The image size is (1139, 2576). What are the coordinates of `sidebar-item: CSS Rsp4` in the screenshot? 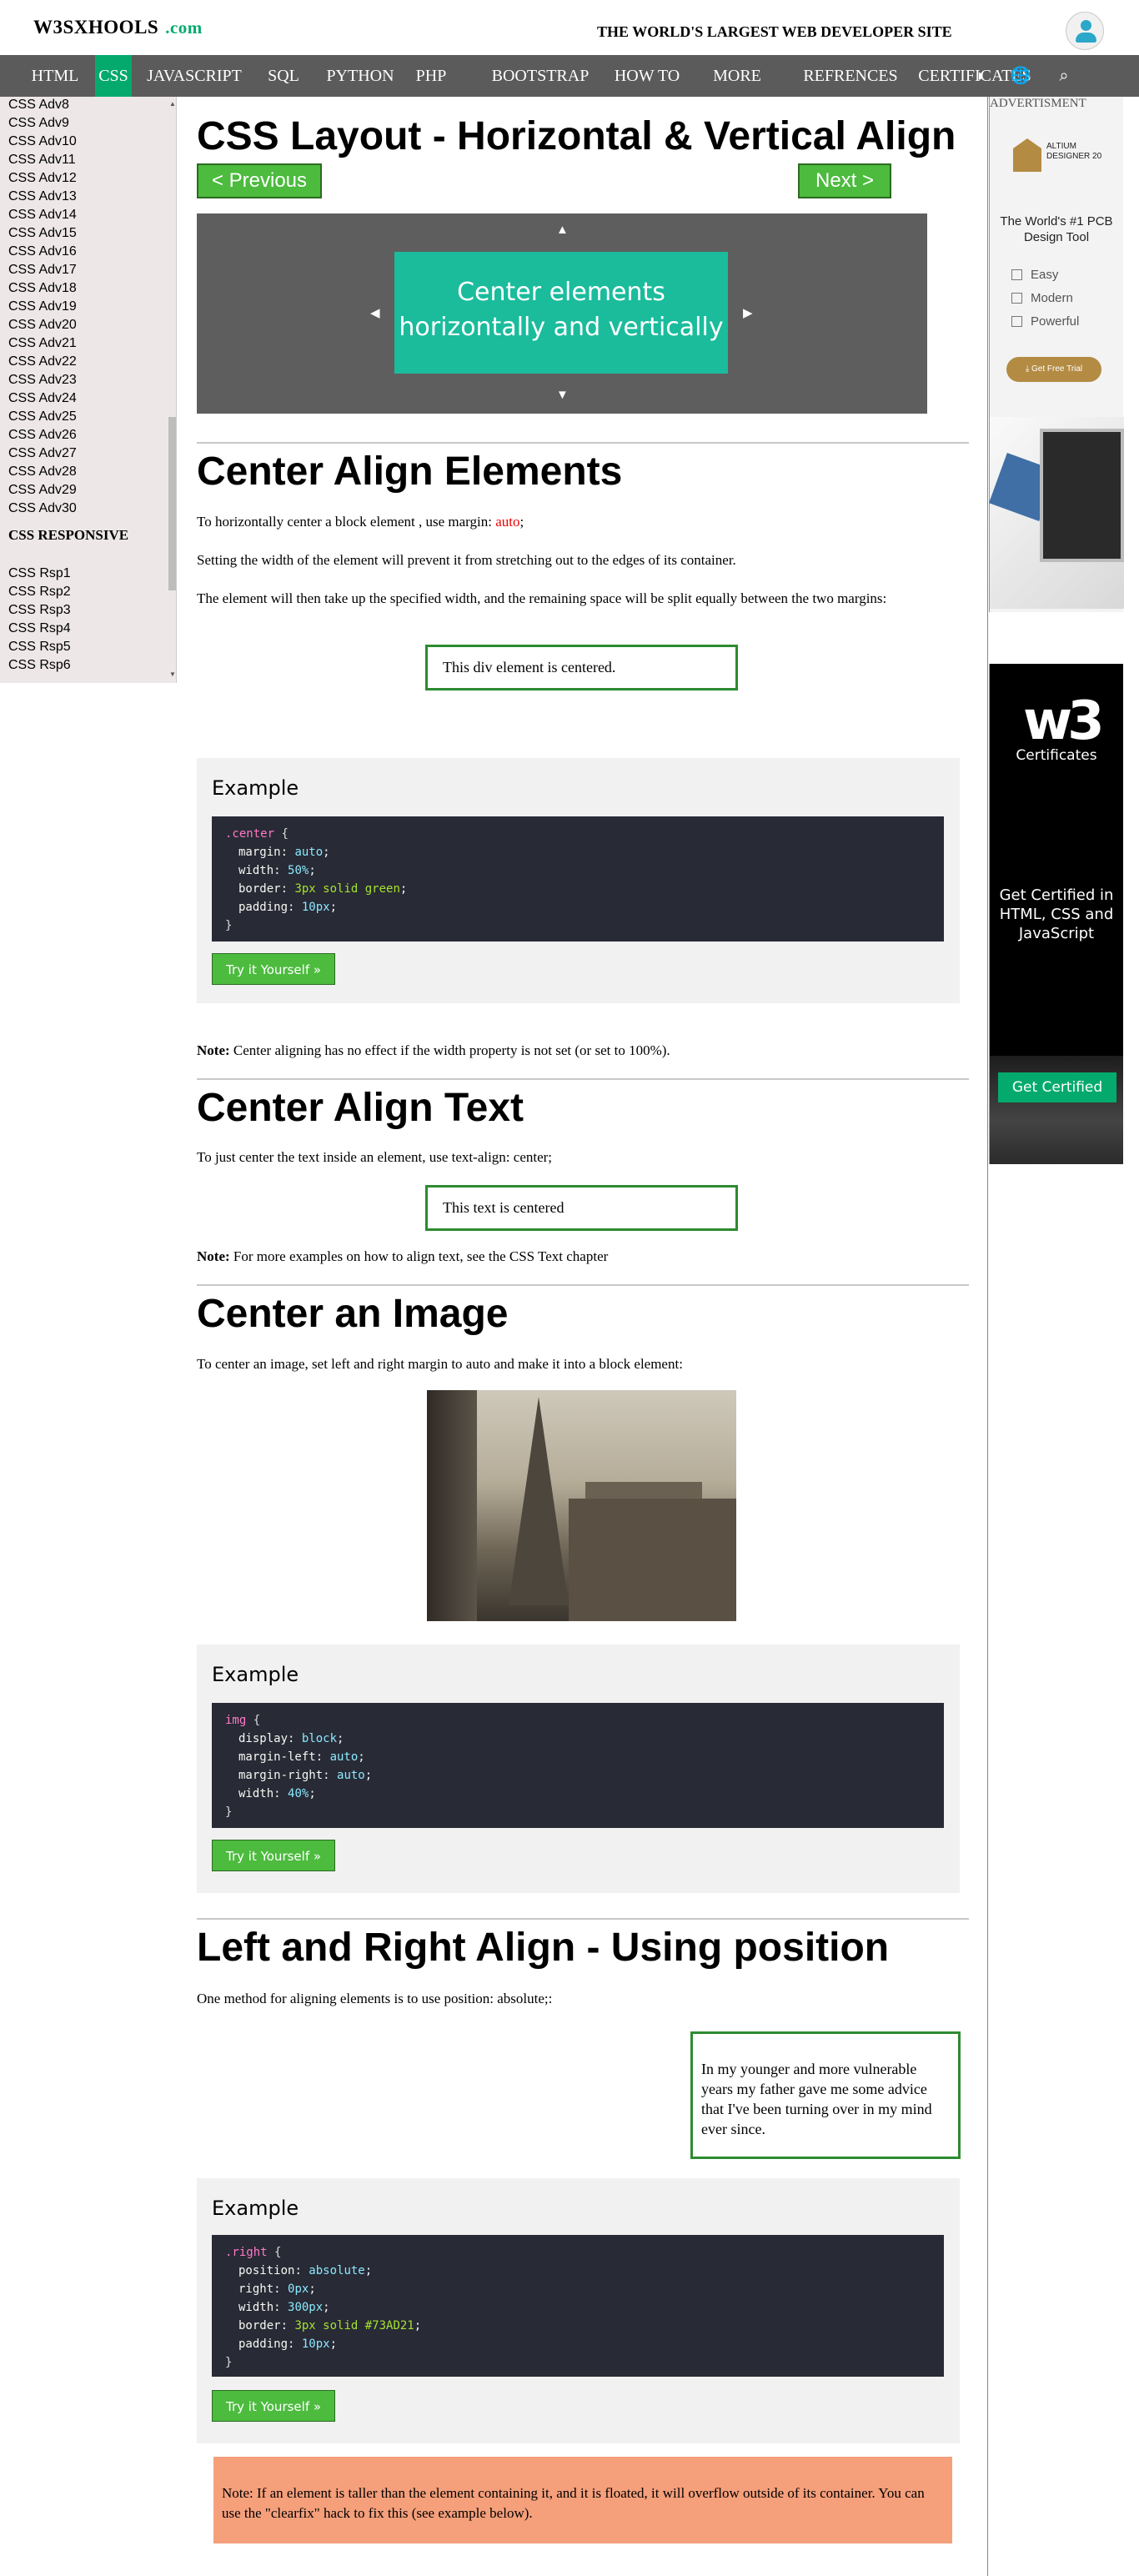 It's located at (39, 628).